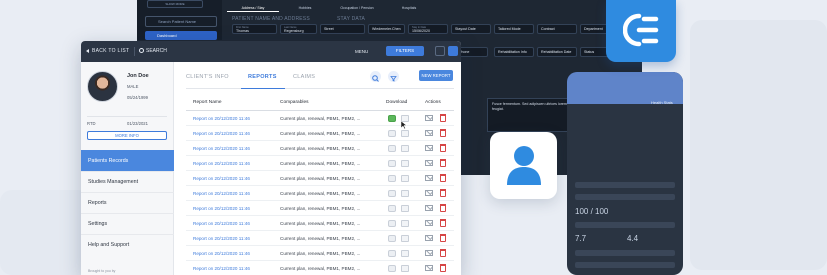 Image resolution: width=827 pixels, height=275 pixels. I want to click on grid-view-icon, so click(440, 51).